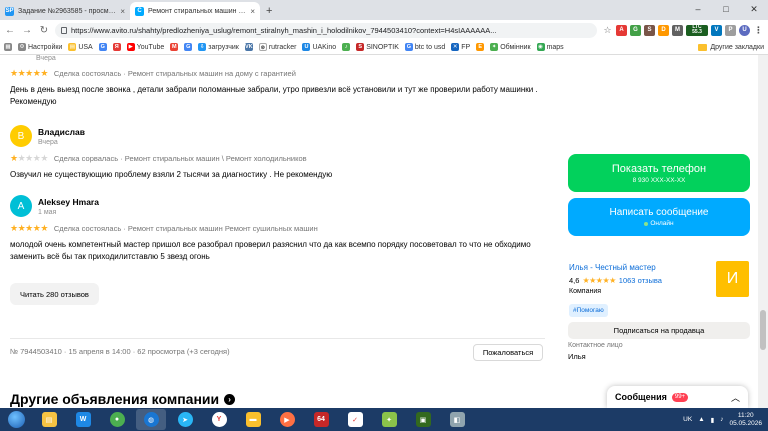 This screenshot has width=768, height=431. Describe the element at coordinates (659, 330) in the screenshot. I see `subscribe-button: Подписаться на продавца` at that location.